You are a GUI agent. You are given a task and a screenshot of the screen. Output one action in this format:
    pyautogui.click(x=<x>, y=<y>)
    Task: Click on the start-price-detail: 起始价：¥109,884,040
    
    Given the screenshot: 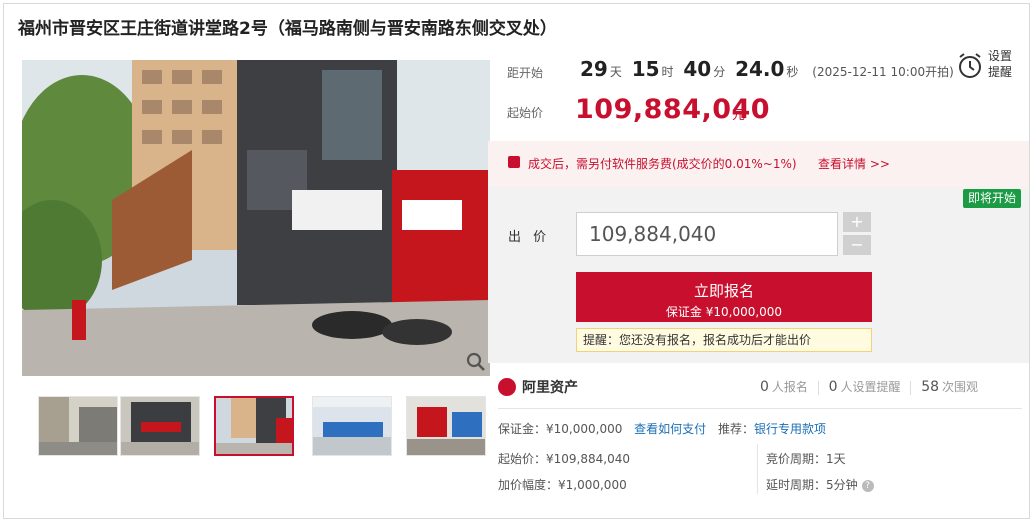 What is the action you would take?
    pyautogui.click(x=564, y=459)
    